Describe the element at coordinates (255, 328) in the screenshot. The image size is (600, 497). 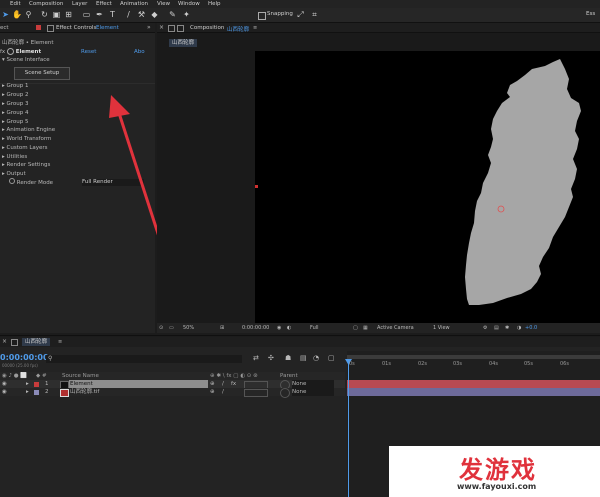
I see `timecode-display: 0:00:00:00` at that location.